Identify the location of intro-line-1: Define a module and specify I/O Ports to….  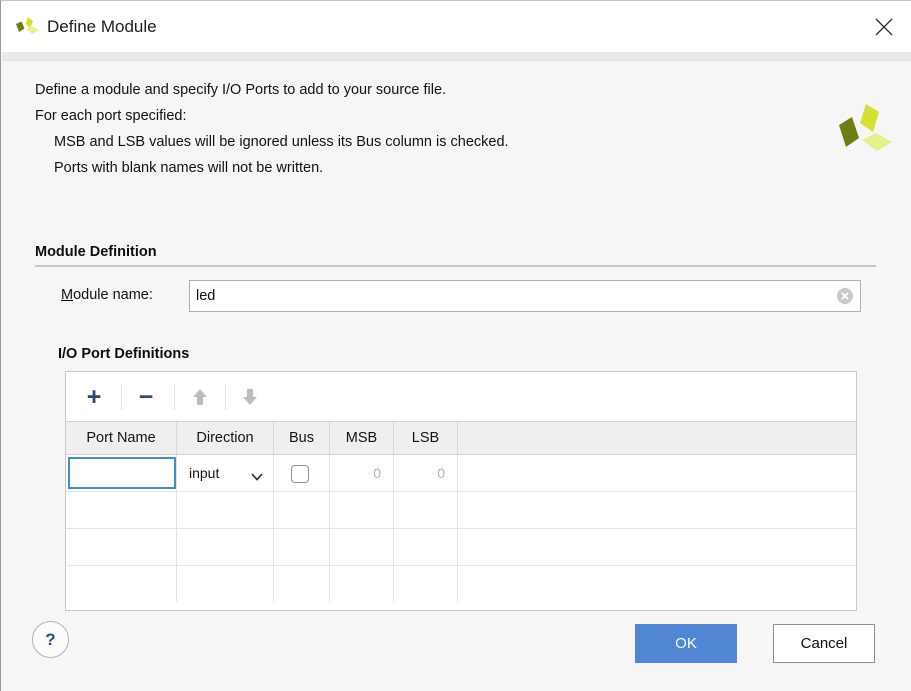
(241, 90).